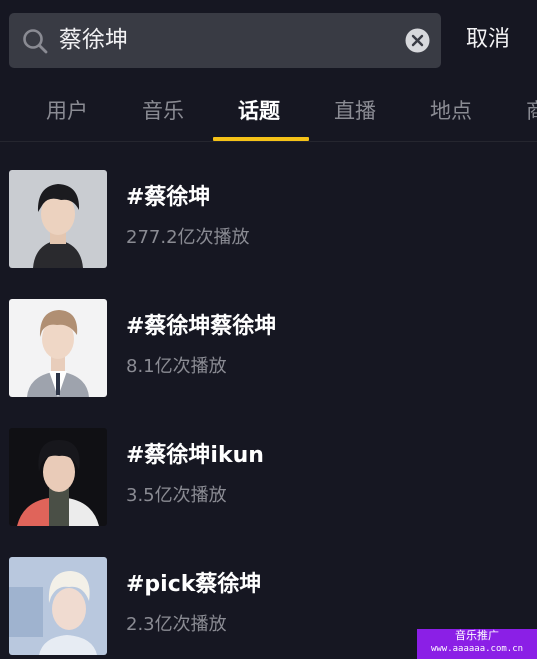 Image resolution: width=537 pixels, height=659 pixels. Describe the element at coordinates (269, 478) in the screenshot. I see `list-item: #蔡徐坤ikun 3.5亿次播放` at that location.